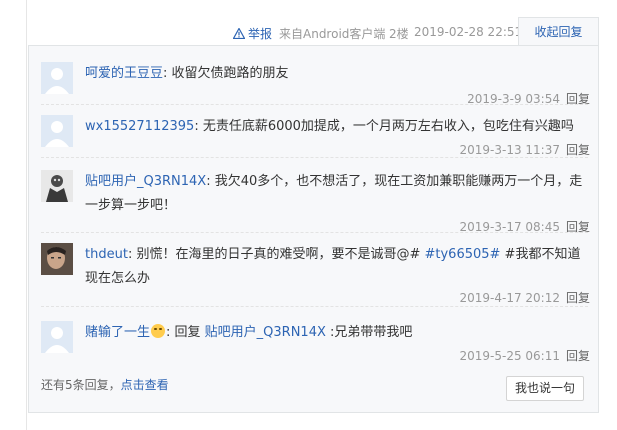 The image size is (617, 430). What do you see at coordinates (384, 126) in the screenshot?
I see `reply-content: : 无责任底薪6000加提成，一个月两万左右收入，包吃住有兴趣吗` at bounding box center [384, 126].